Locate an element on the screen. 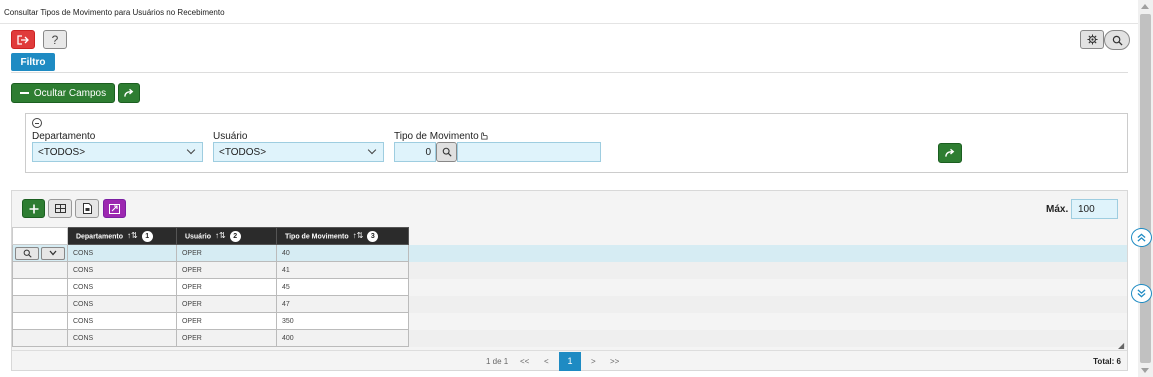 The height and width of the screenshot is (377, 1153). prev-page-button: < is located at coordinates (546, 361).